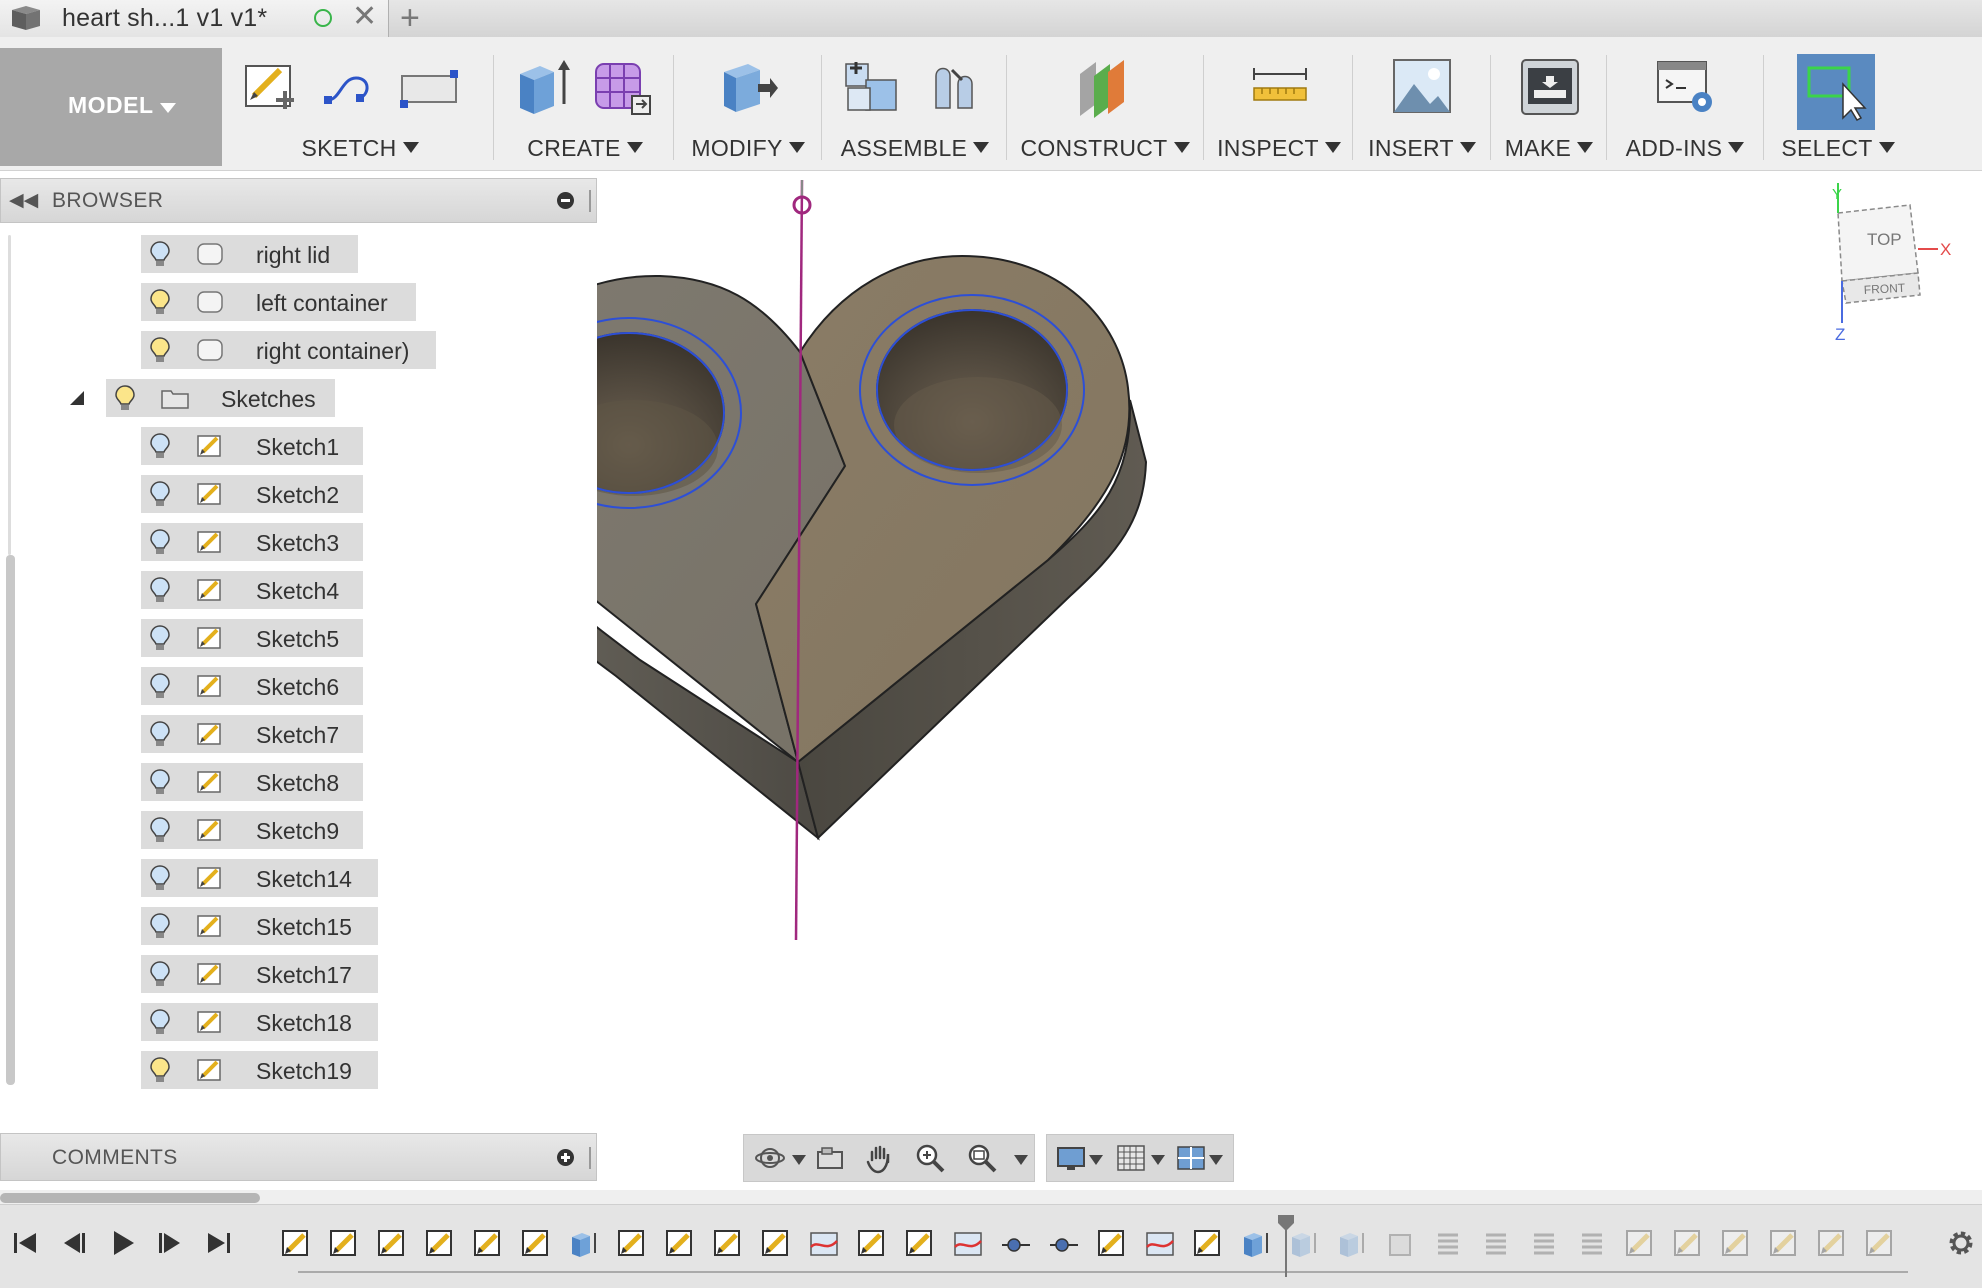 This screenshot has height=1288, width=1982. What do you see at coordinates (430, 86) in the screenshot?
I see `rectangle-sketch-icon` at bounding box center [430, 86].